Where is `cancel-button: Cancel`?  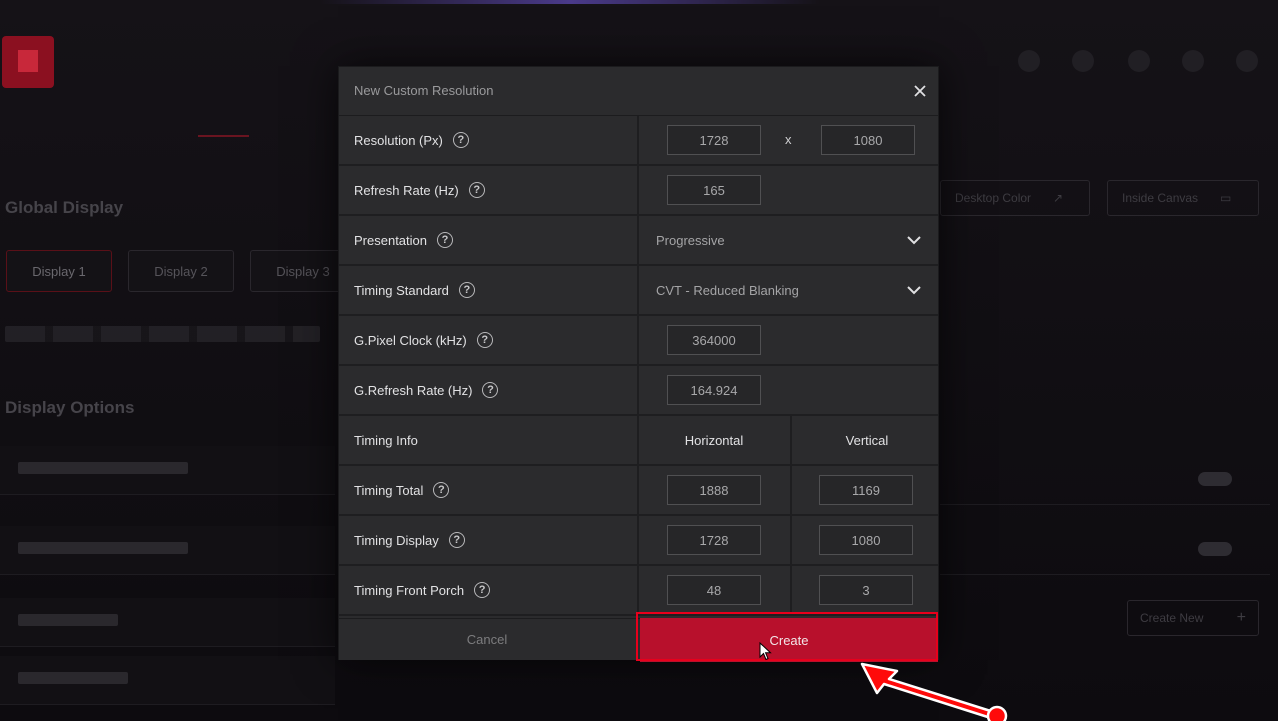
cancel-button: Cancel is located at coordinates (487, 639).